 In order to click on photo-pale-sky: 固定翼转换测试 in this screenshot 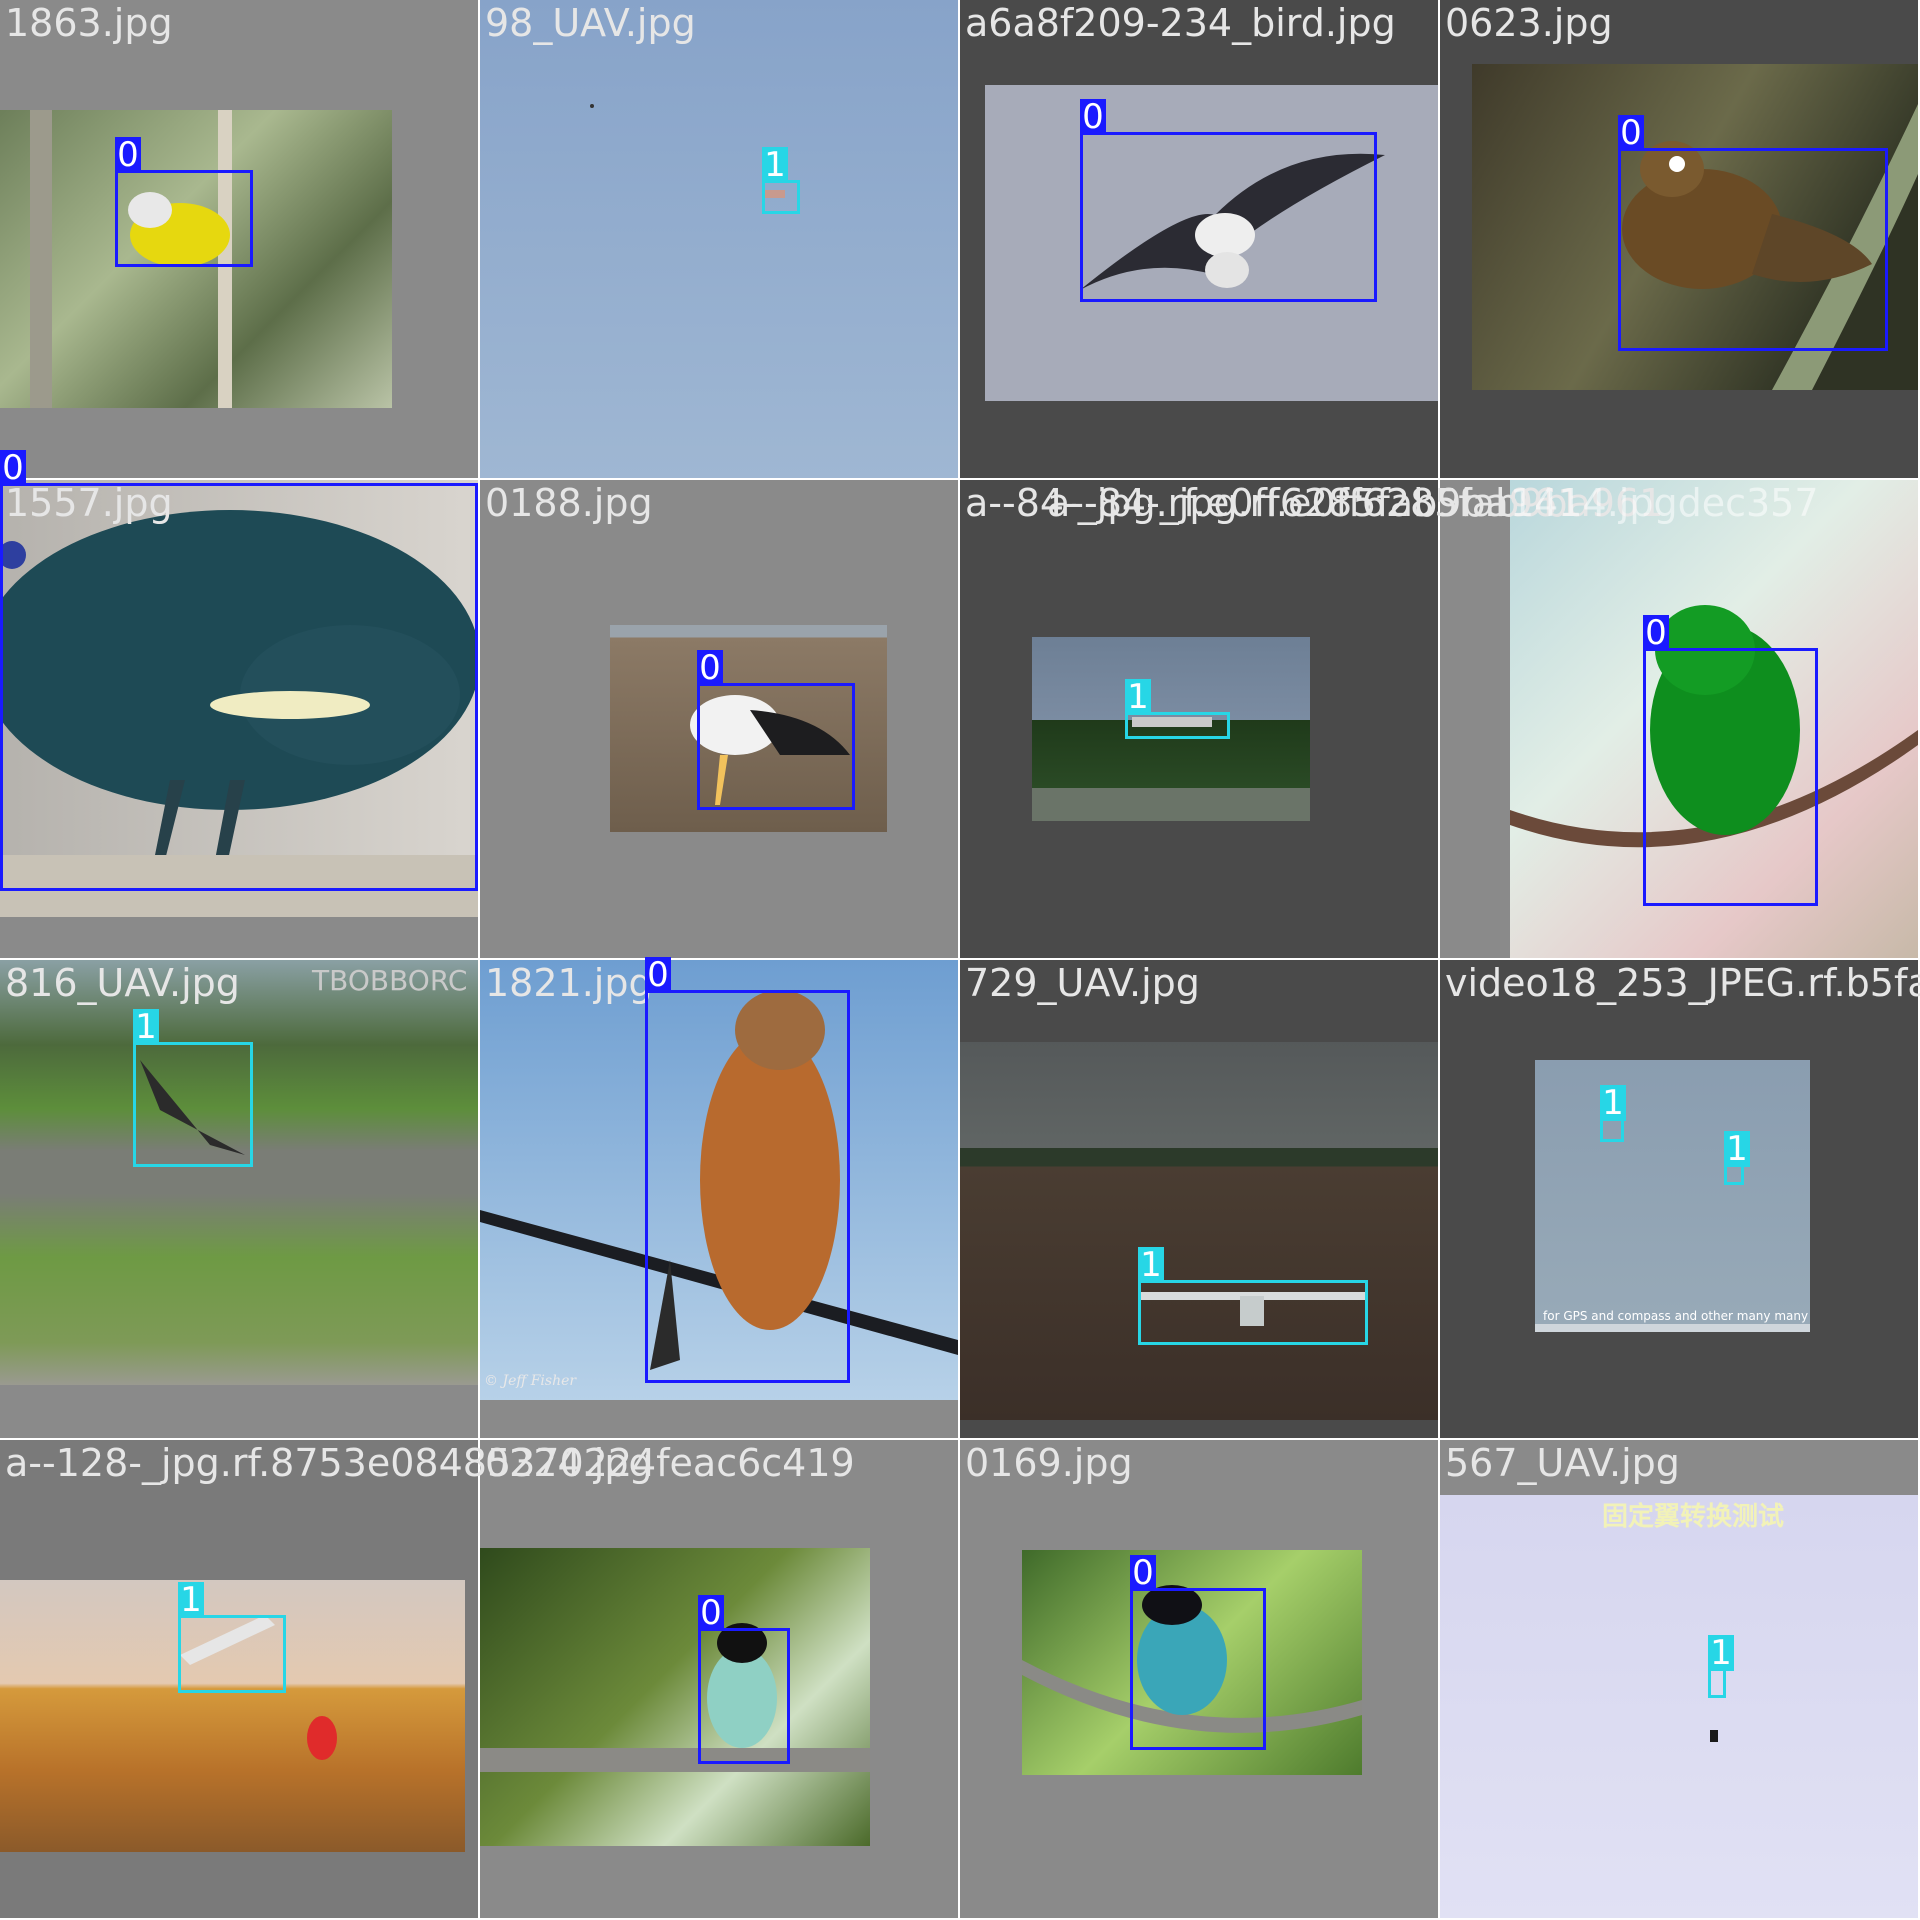, I will do `click(1679, 1706)`.